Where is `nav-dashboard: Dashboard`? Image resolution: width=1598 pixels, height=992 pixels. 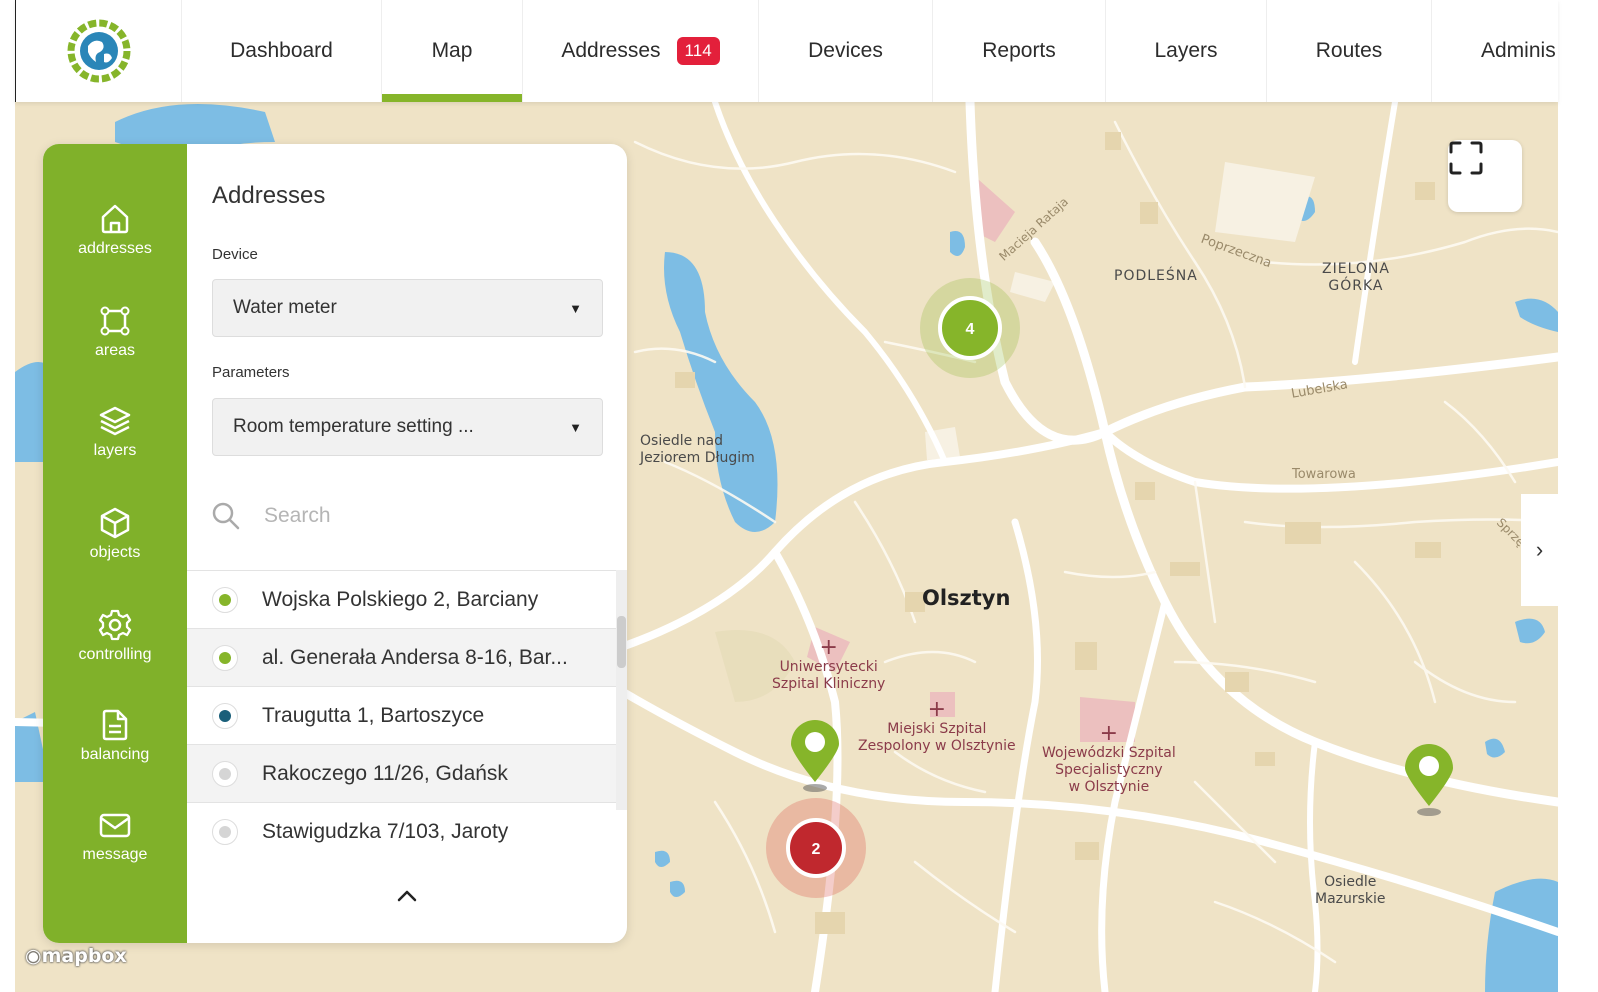
nav-dashboard: Dashboard is located at coordinates (281, 51).